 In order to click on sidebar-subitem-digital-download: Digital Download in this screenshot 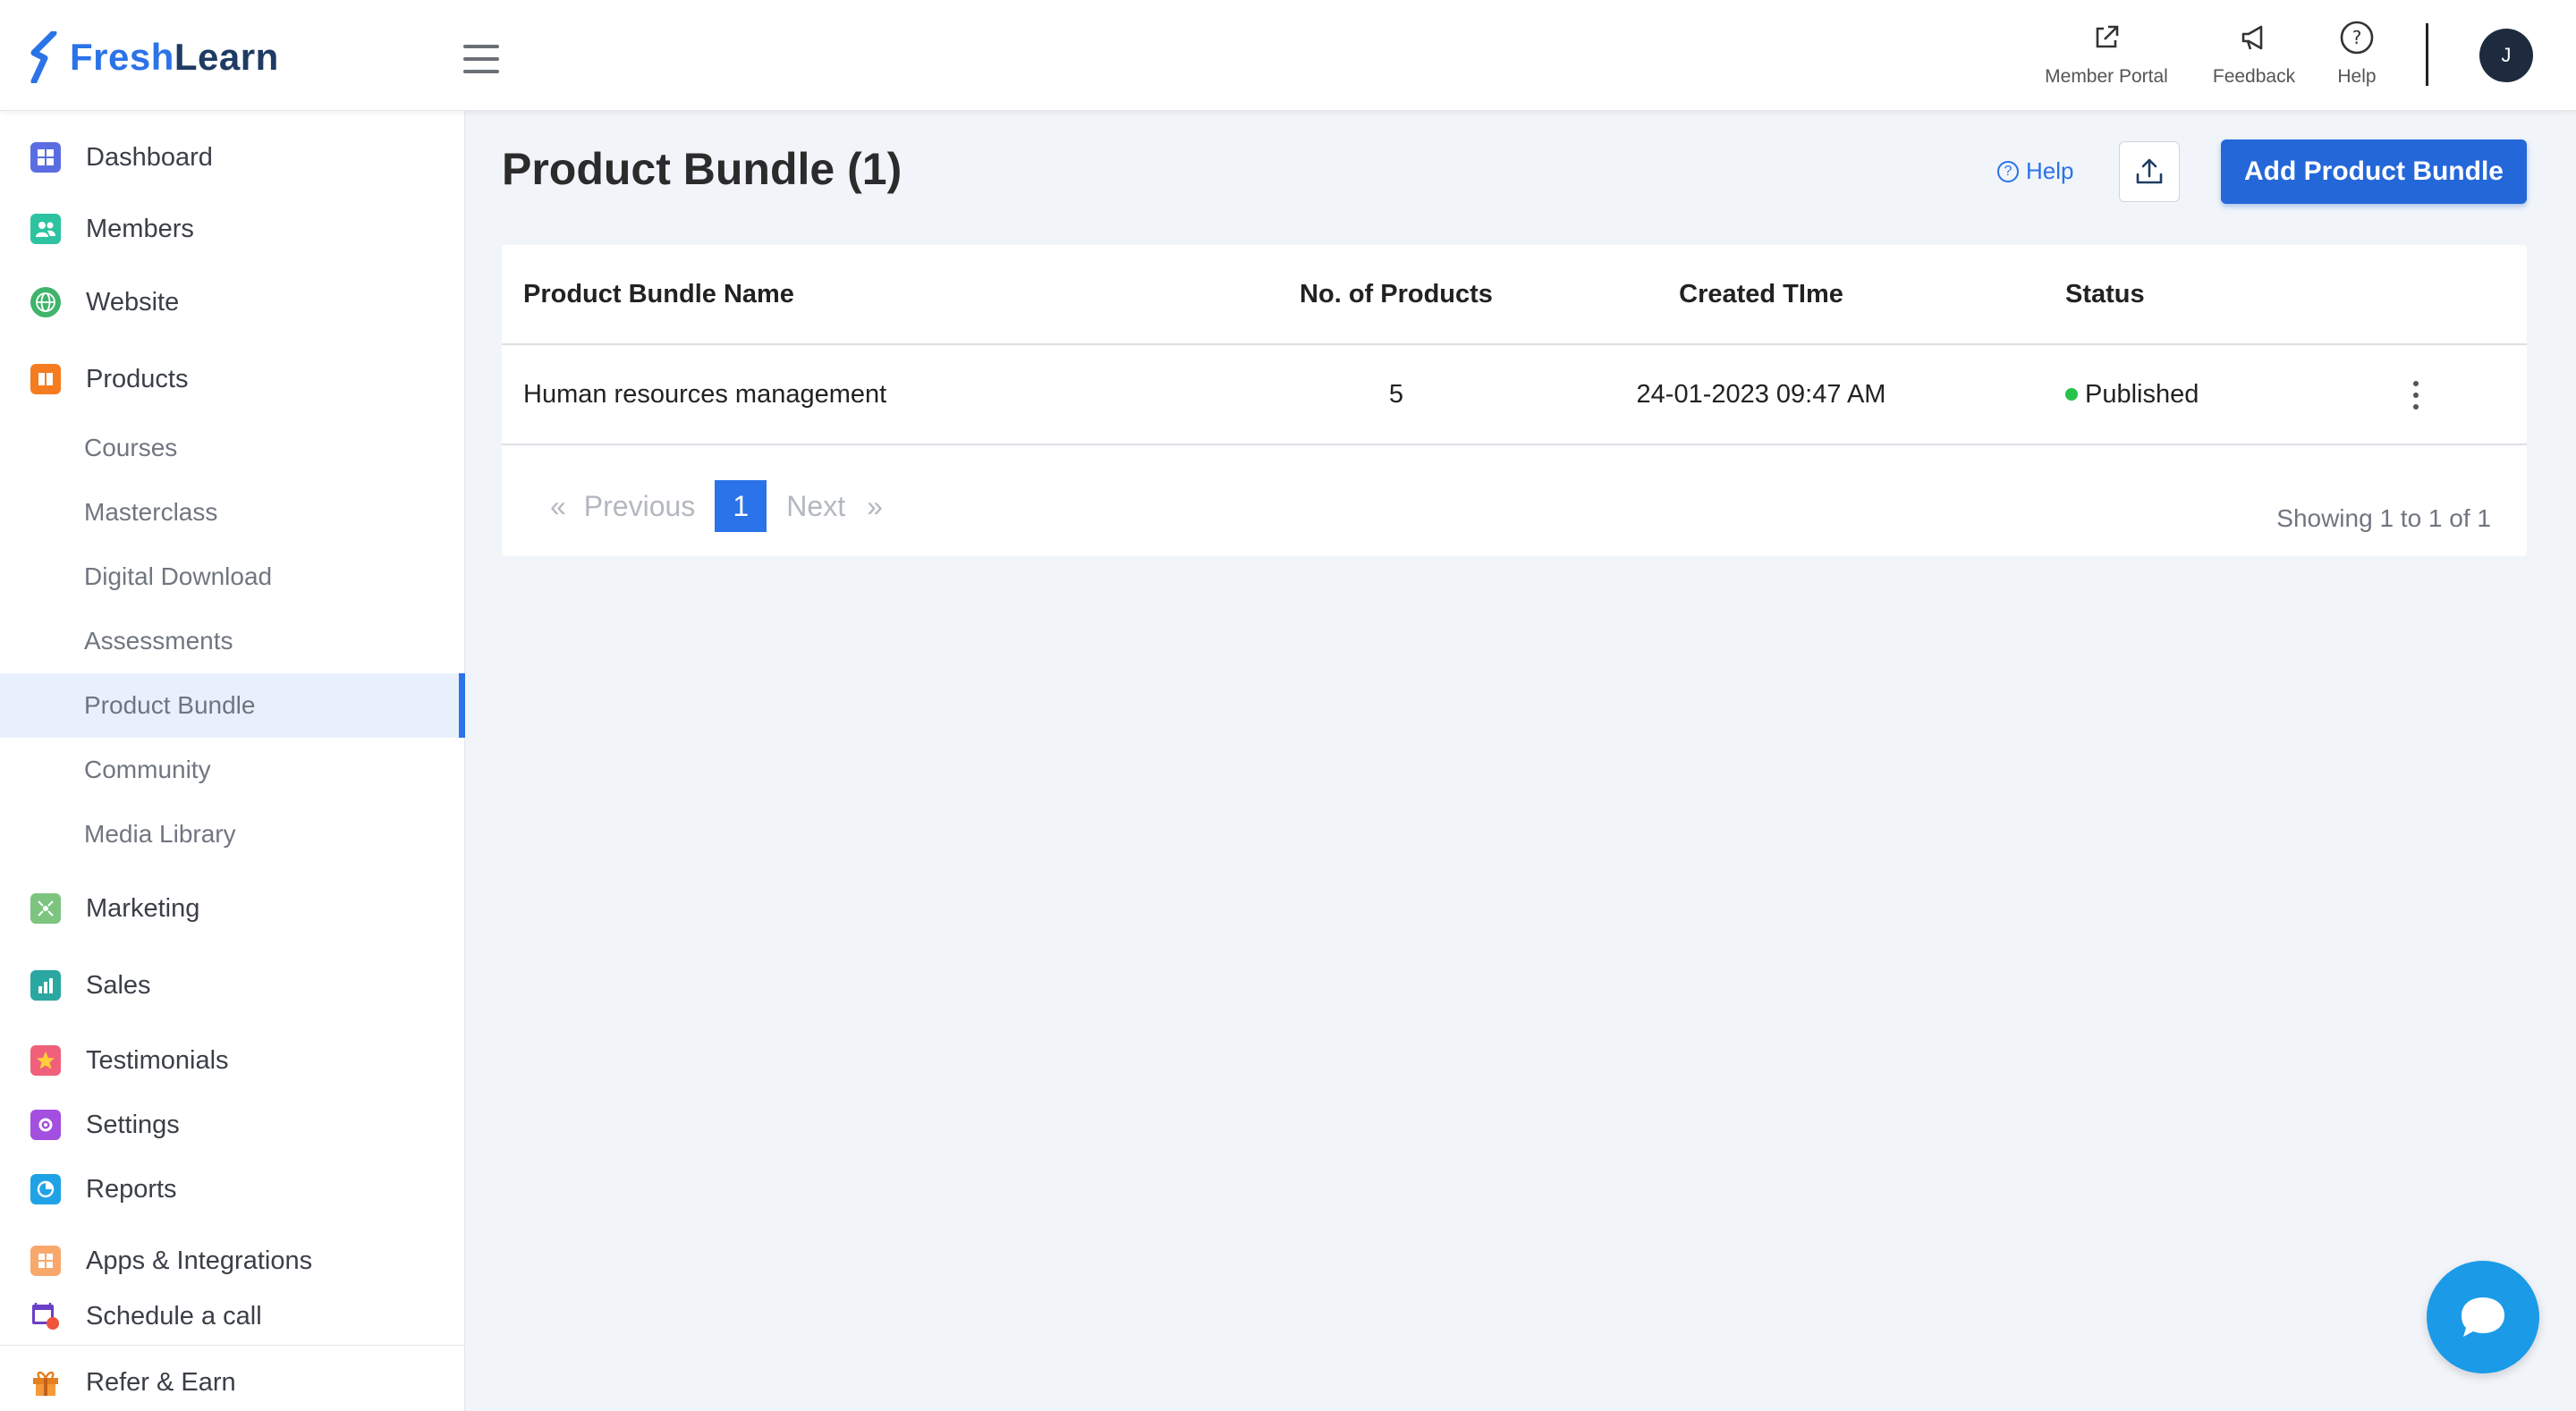, I will do `click(232, 577)`.